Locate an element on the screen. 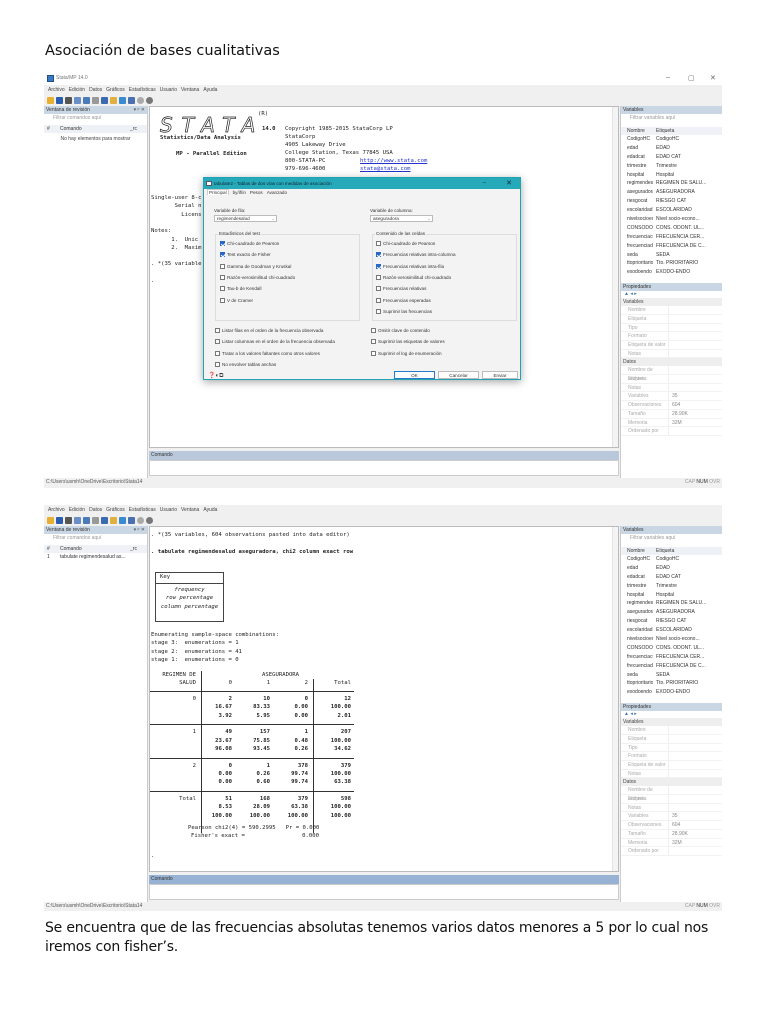 The height and width of the screenshot is (1024, 768). tab-3: Avanzado is located at coordinates (277, 192).